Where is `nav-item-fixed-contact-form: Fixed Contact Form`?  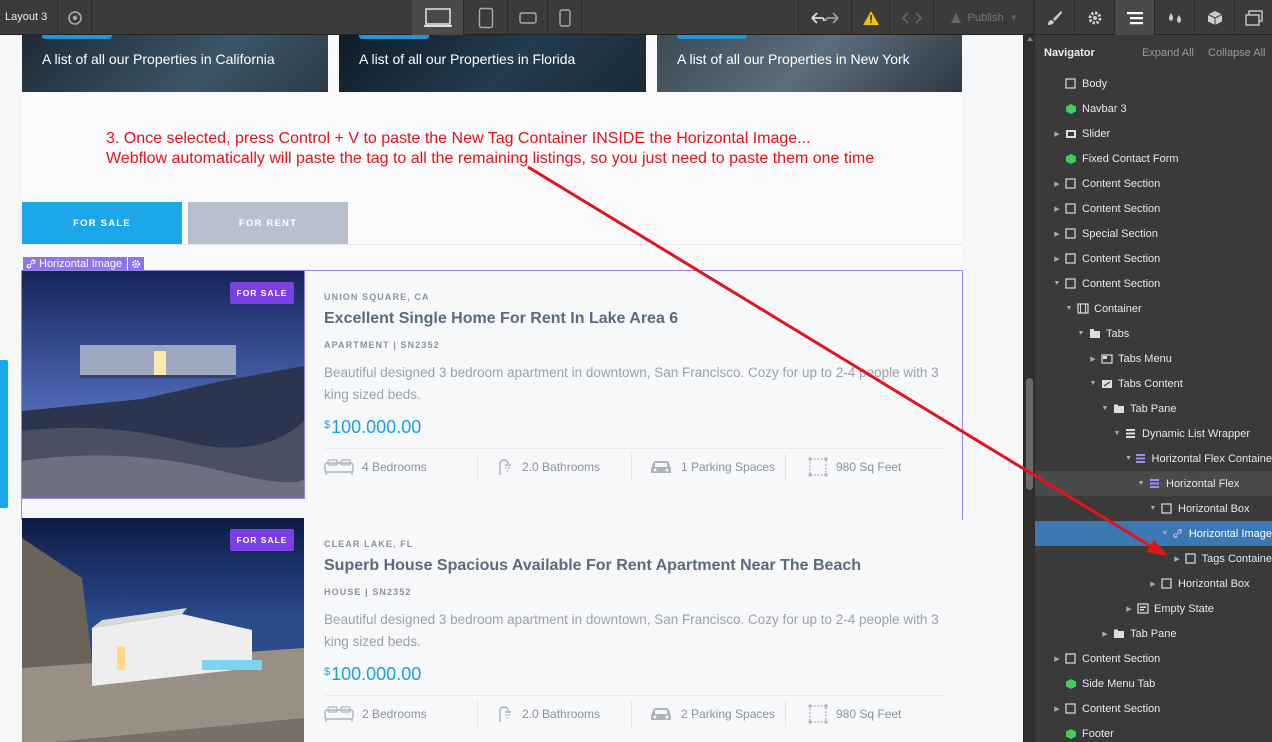 nav-item-fixed-contact-form: Fixed Contact Form is located at coordinates (1153, 158).